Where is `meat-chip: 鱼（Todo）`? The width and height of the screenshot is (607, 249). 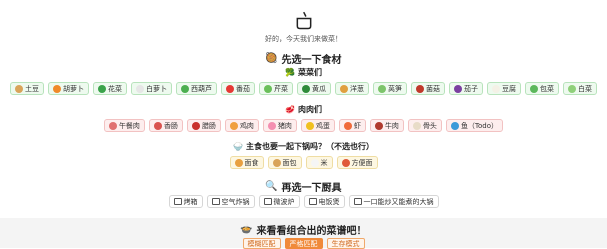
meat-chip: 鱼（Todo） is located at coordinates (474, 125).